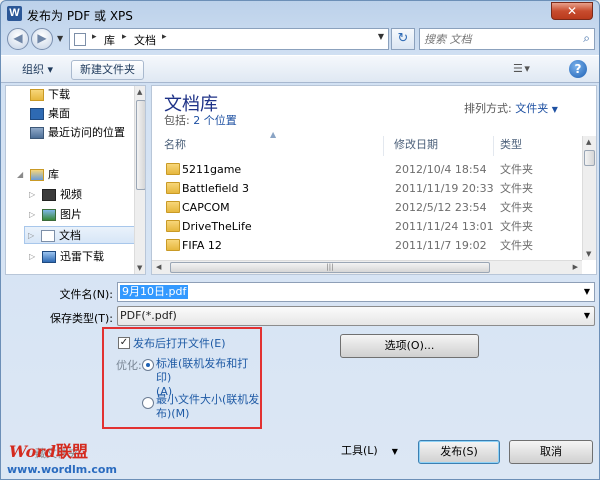 Image resolution: width=600 pixels, height=480 pixels. I want to click on search-box: ⌕, so click(507, 39).